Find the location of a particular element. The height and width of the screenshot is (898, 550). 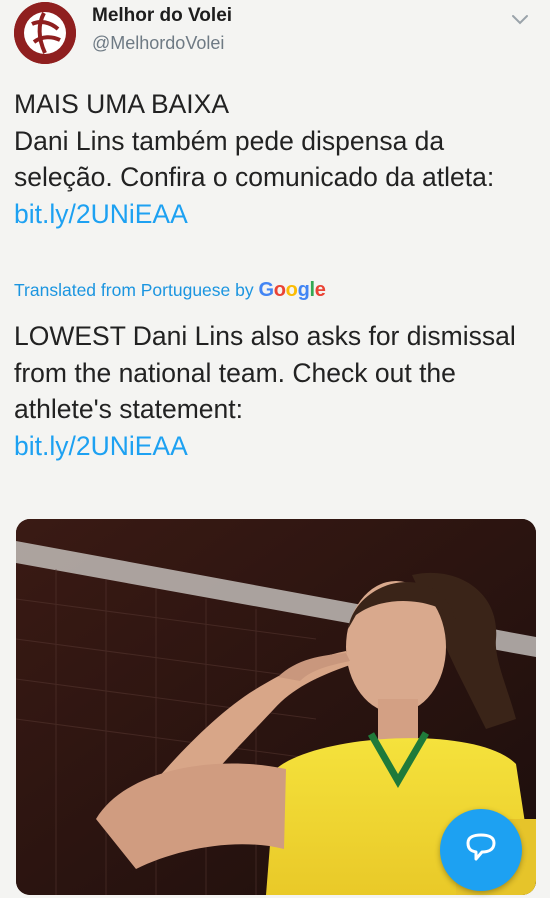

tweet-header: Melhor do Volei @MelhordoVolei is located at coordinates (275, 40).